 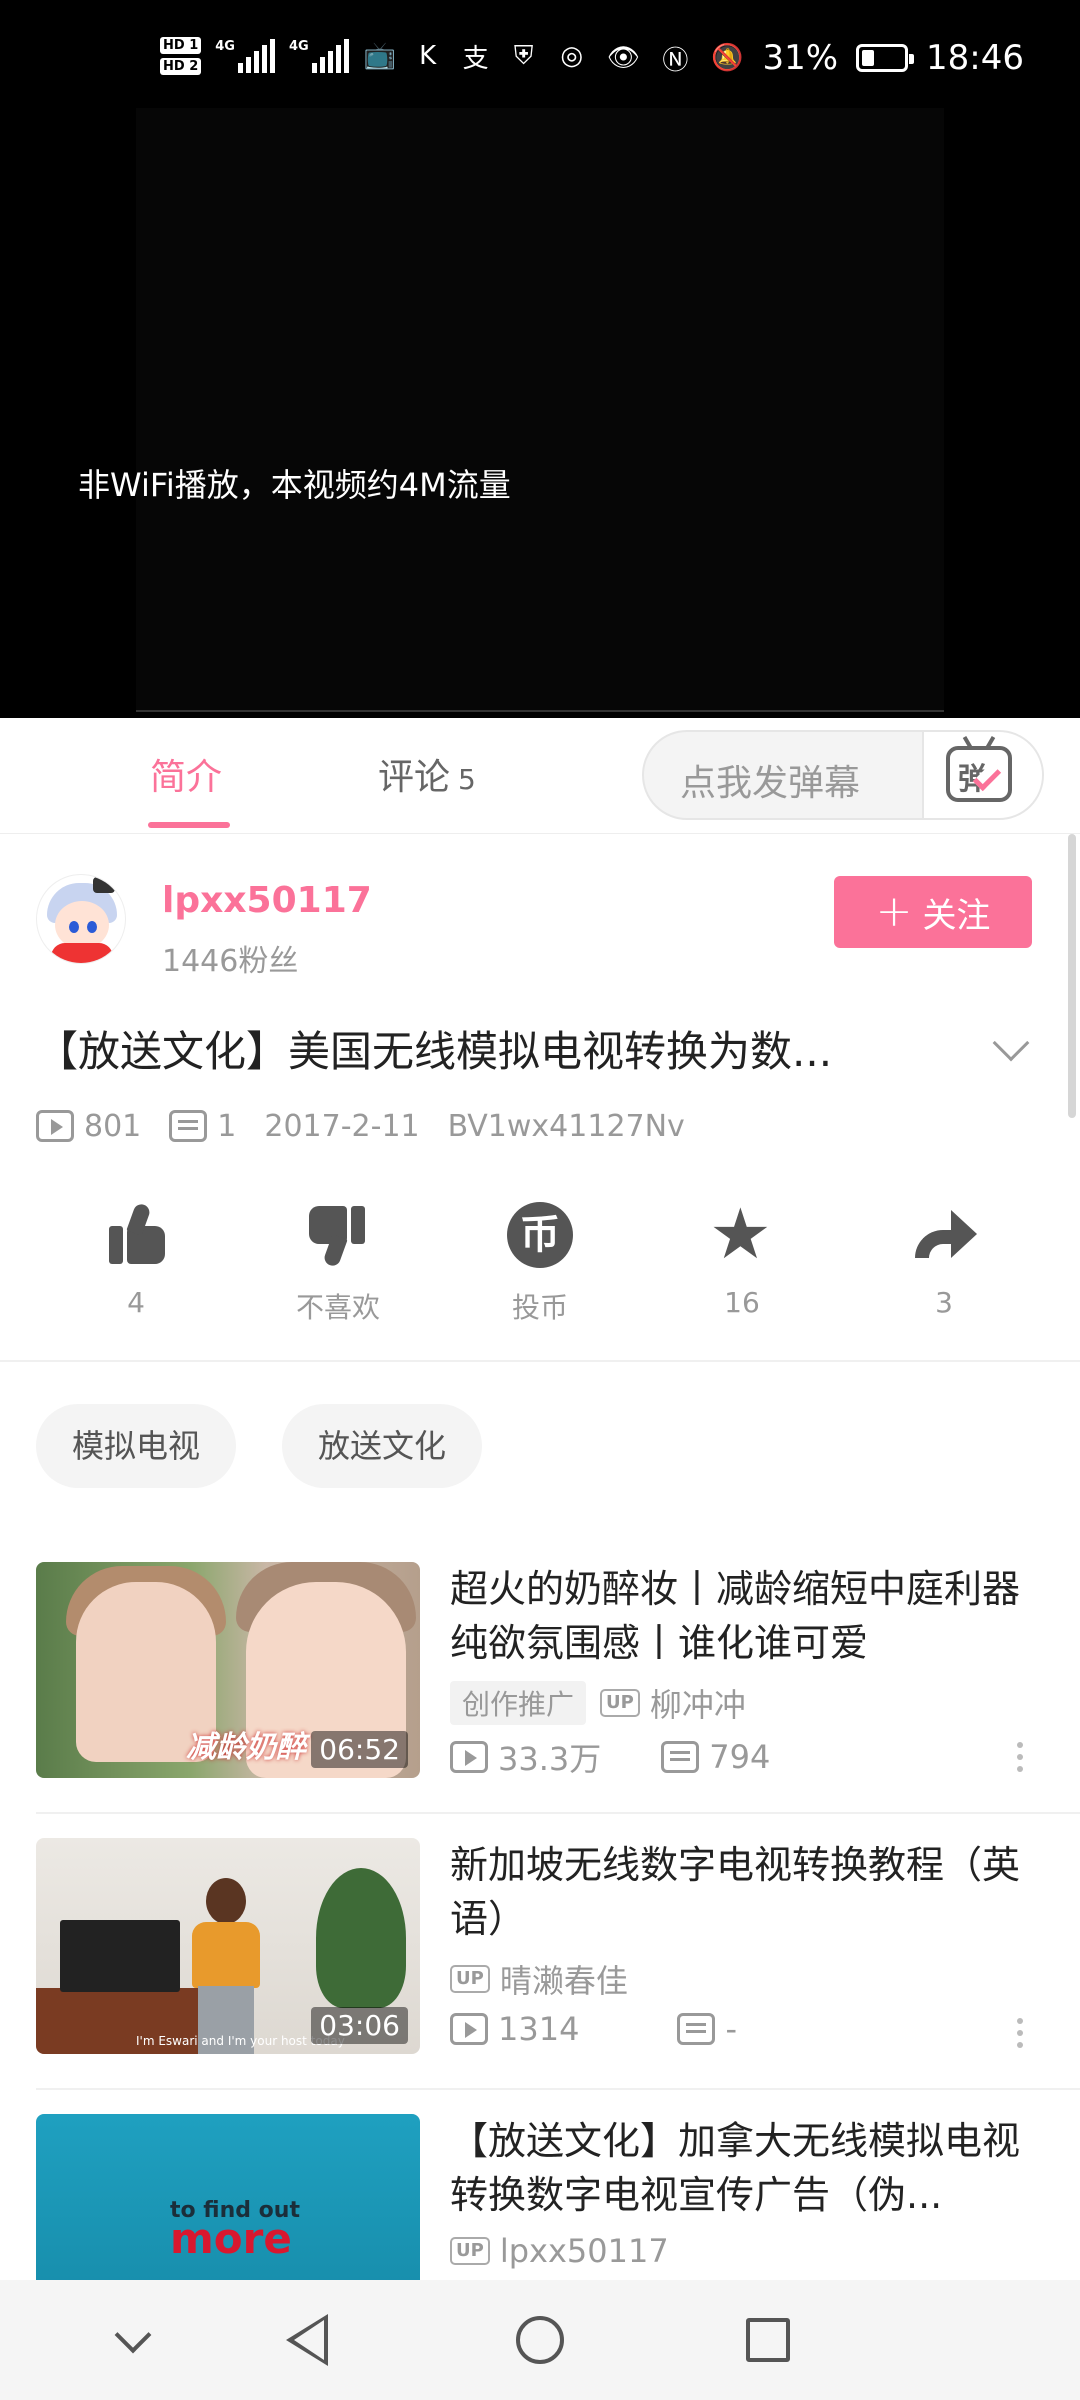 What do you see at coordinates (294, 485) in the screenshot?
I see `mobile-data-notice: 非WiFi播放，本视频约4M流量` at bounding box center [294, 485].